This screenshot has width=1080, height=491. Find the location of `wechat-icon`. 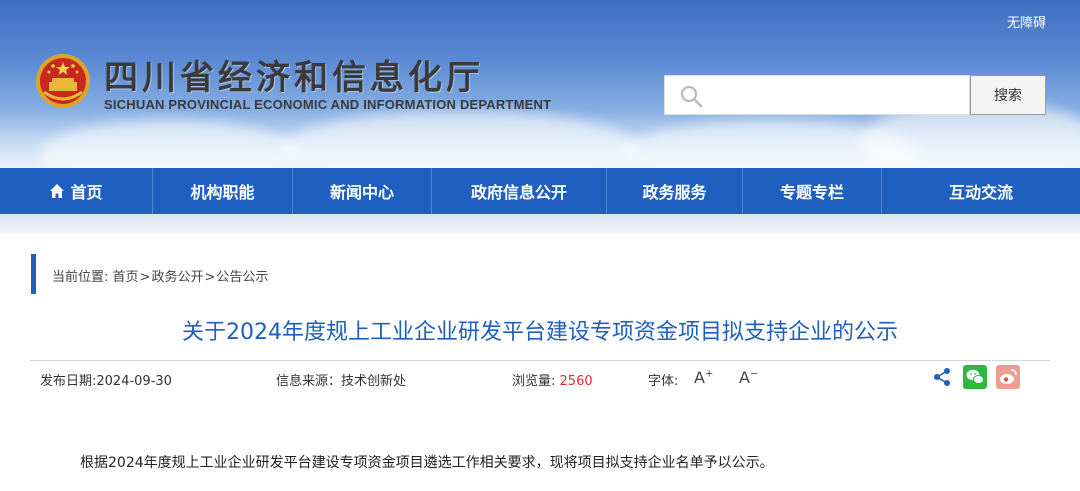

wechat-icon is located at coordinates (975, 377).